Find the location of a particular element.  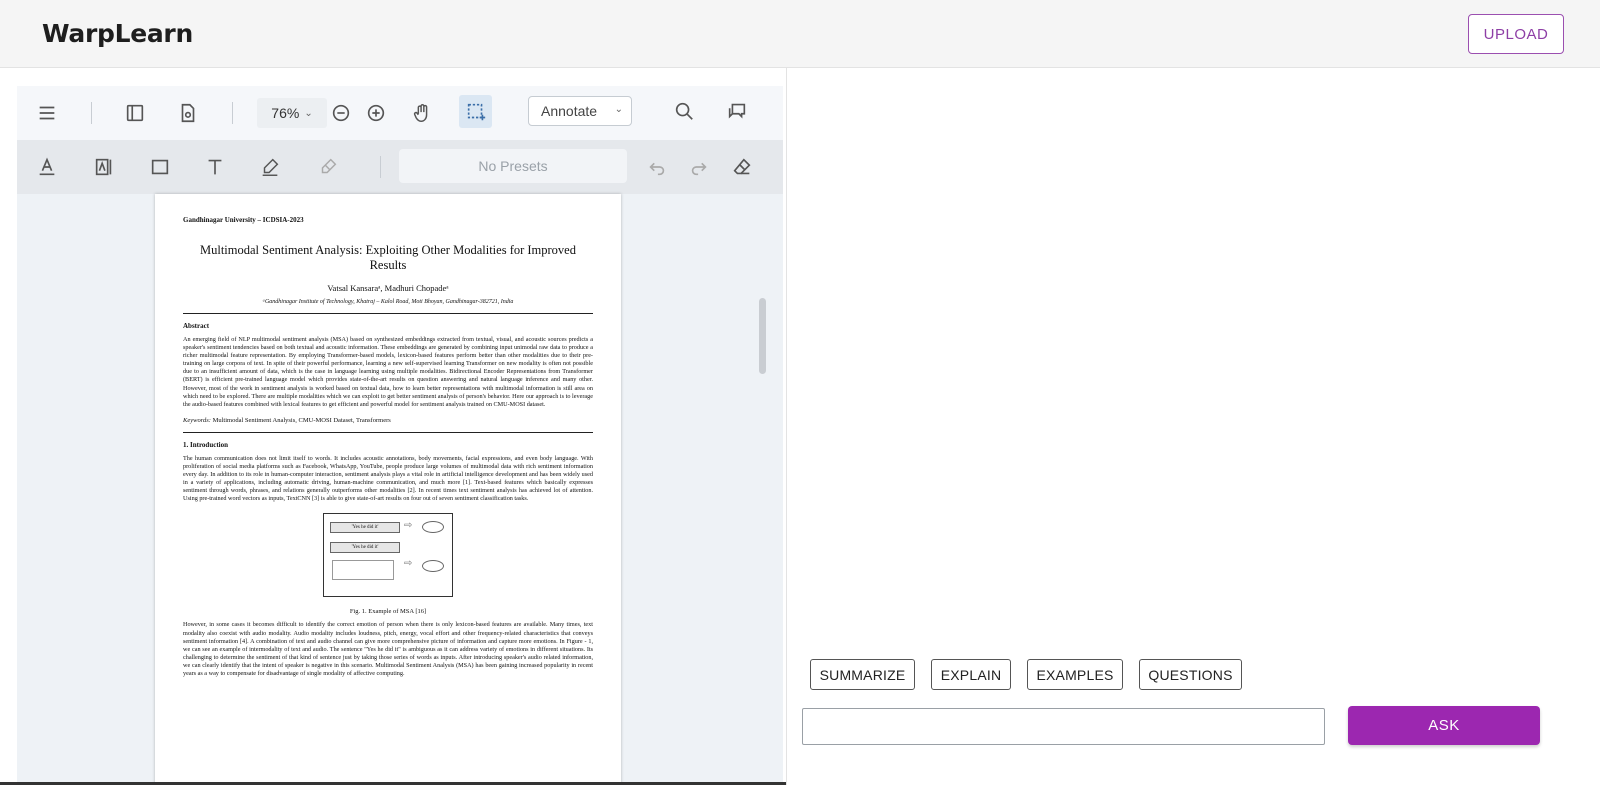

redo-icon is located at coordinates (699, 167).